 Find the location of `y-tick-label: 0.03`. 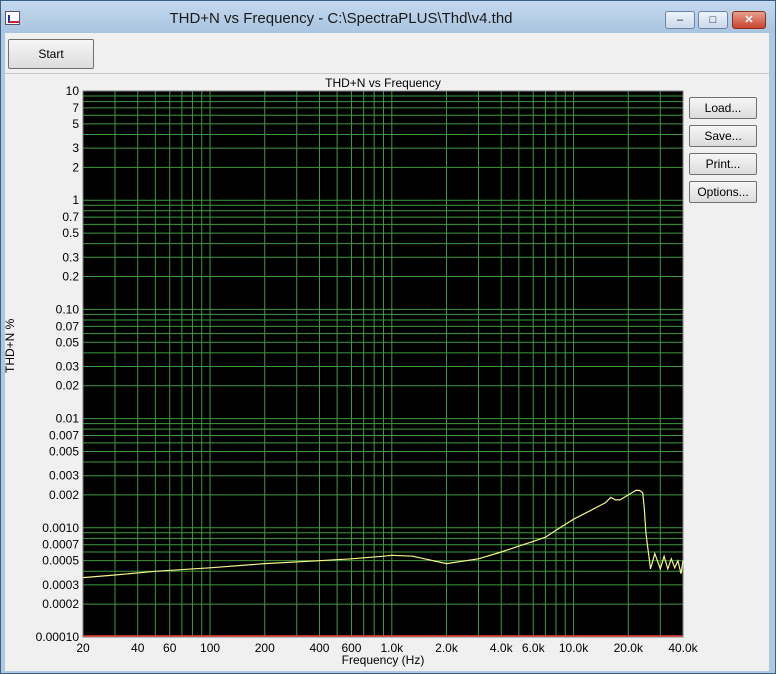

y-tick-label: 0.03 is located at coordinates (68, 366).